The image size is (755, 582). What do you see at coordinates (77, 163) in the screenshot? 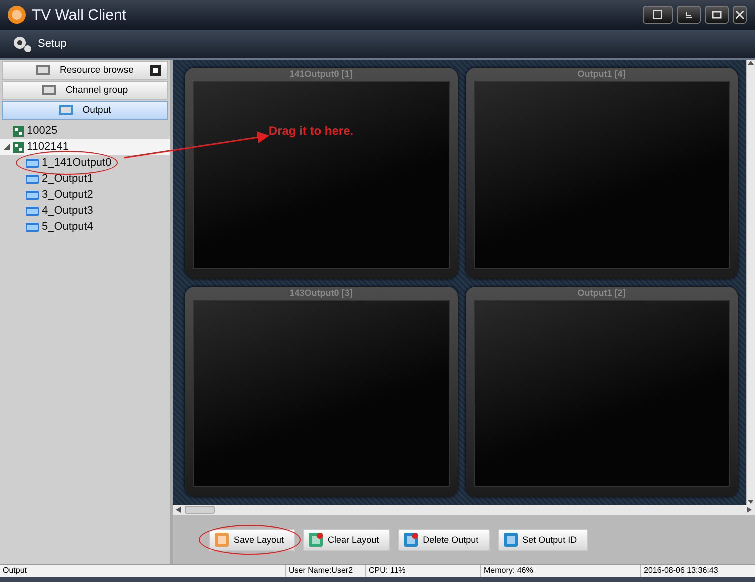
I see `tree-item: 1_141Output0` at bounding box center [77, 163].